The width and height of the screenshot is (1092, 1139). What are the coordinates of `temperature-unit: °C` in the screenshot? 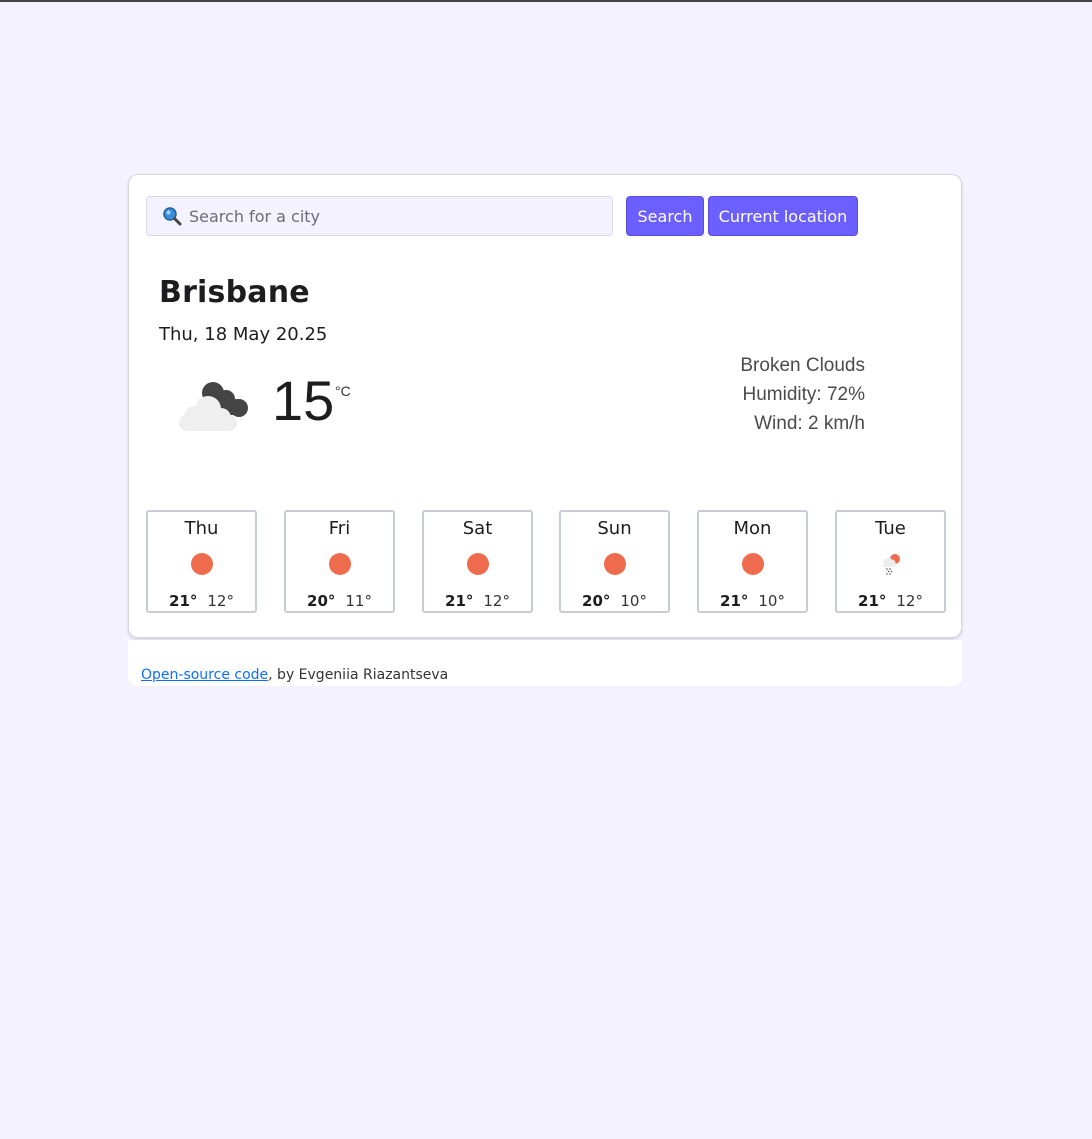 It's located at (343, 391).